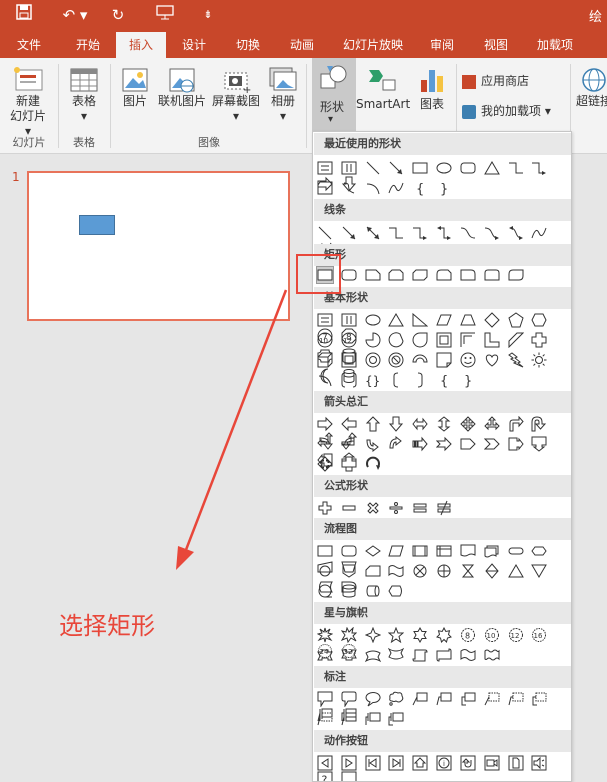  What do you see at coordinates (492, 360) in the screenshot?
I see `heart-shape-icon` at bounding box center [492, 360].